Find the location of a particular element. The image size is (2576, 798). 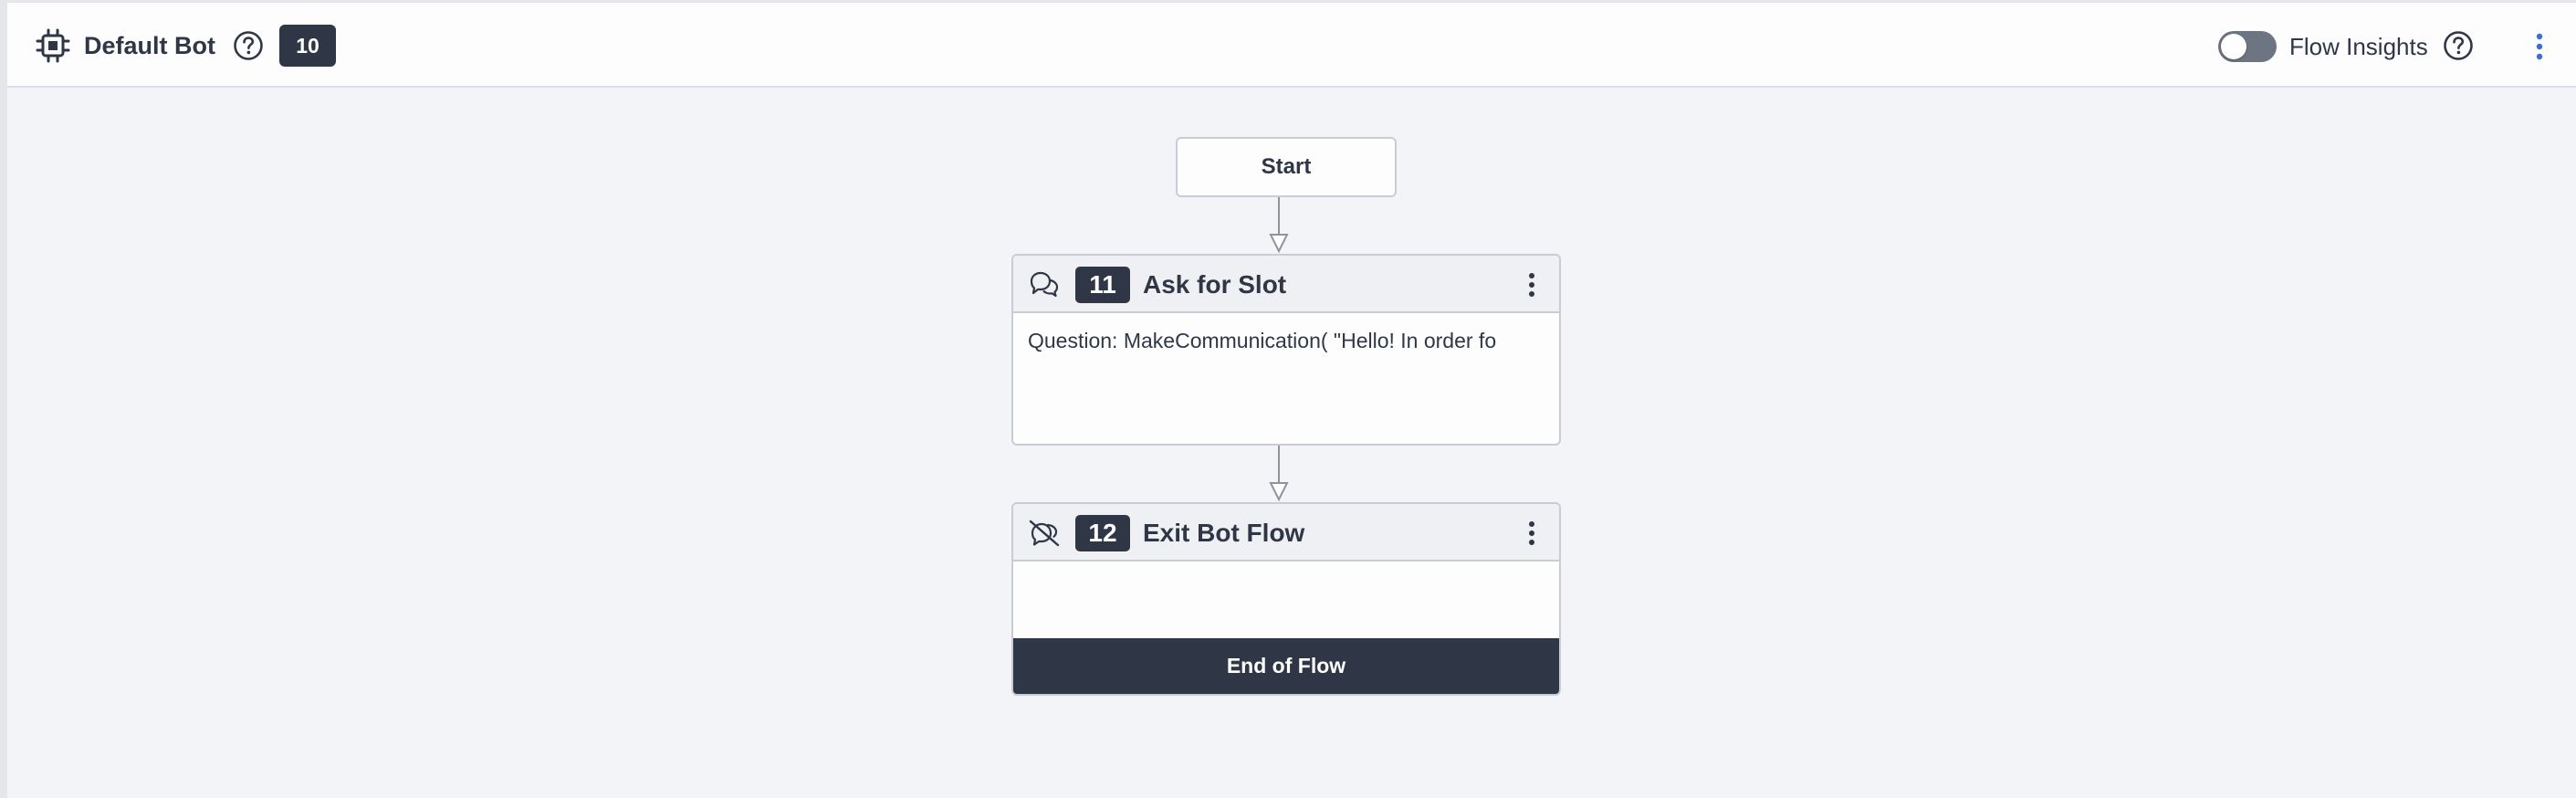

chat-bubbles-icon is located at coordinates (1044, 284).